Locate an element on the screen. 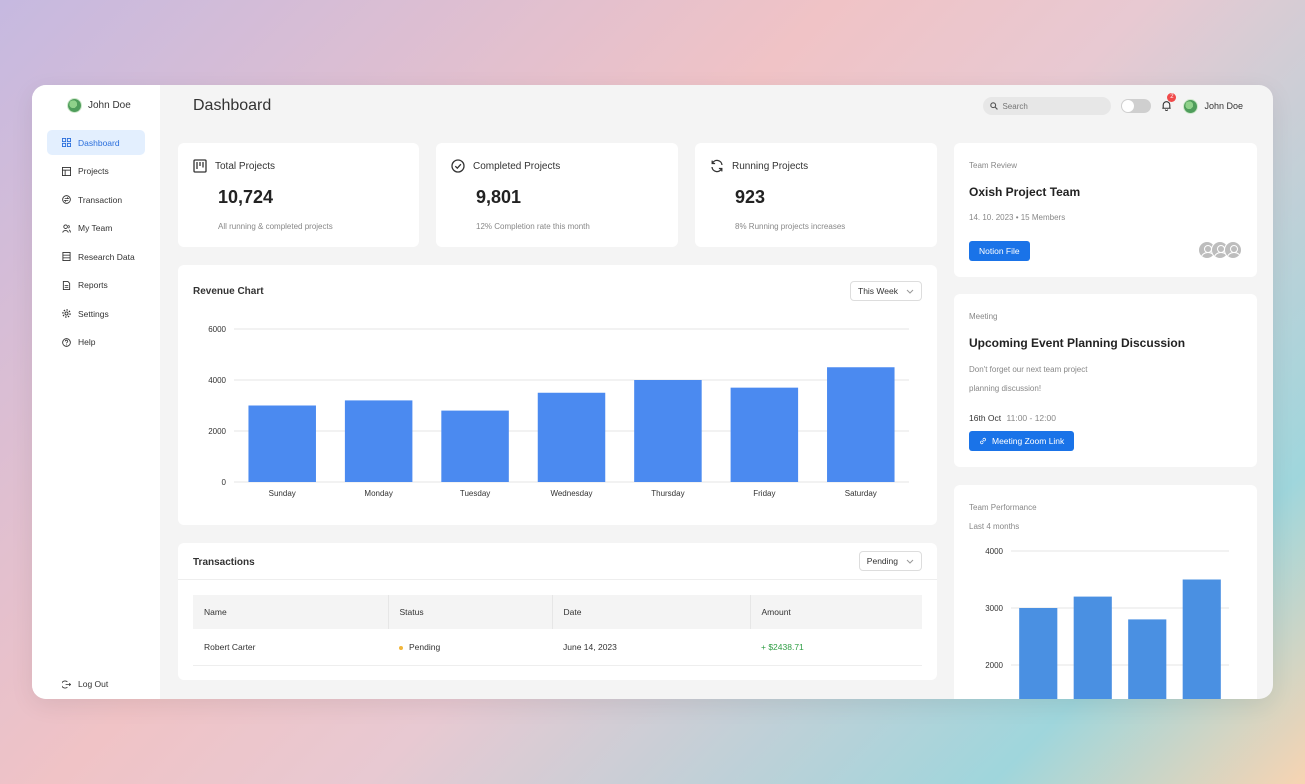  column-header-amount: Amount is located at coordinates (836, 612).